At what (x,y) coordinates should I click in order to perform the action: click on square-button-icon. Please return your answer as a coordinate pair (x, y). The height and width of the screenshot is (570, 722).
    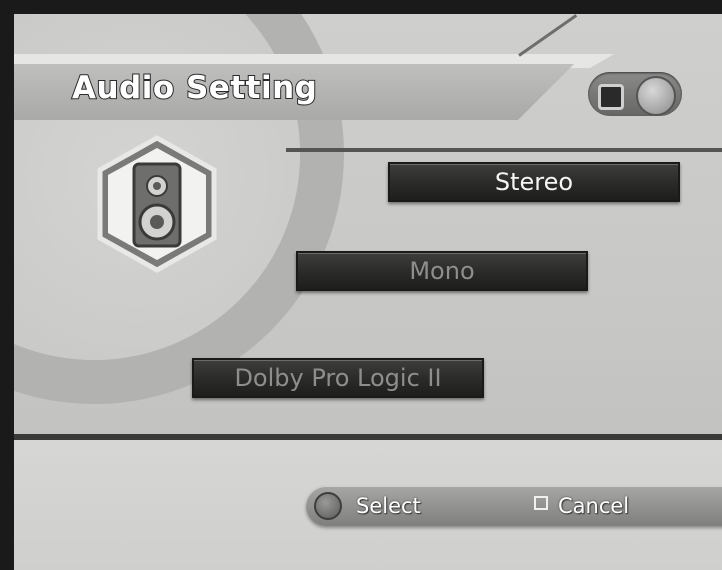
    Looking at the image, I should click on (541, 503).